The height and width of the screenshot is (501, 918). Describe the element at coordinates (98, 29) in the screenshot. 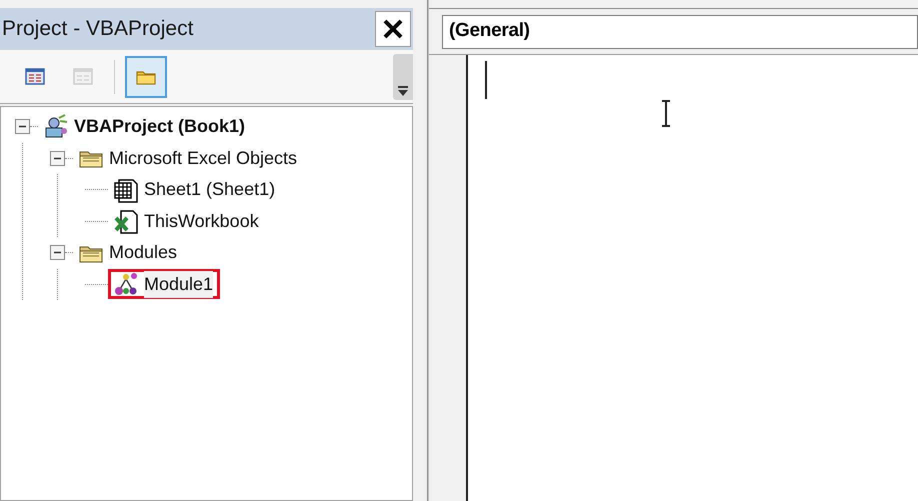

I see `panel-title: Project - VBAProject` at that location.